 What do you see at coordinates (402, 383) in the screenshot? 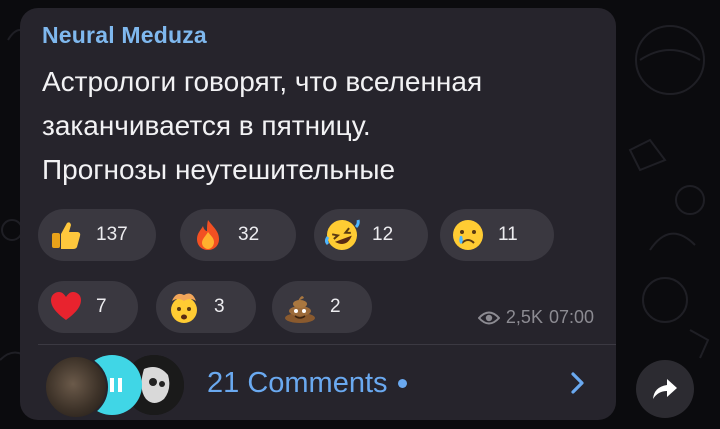
I see `unread-dot` at bounding box center [402, 383].